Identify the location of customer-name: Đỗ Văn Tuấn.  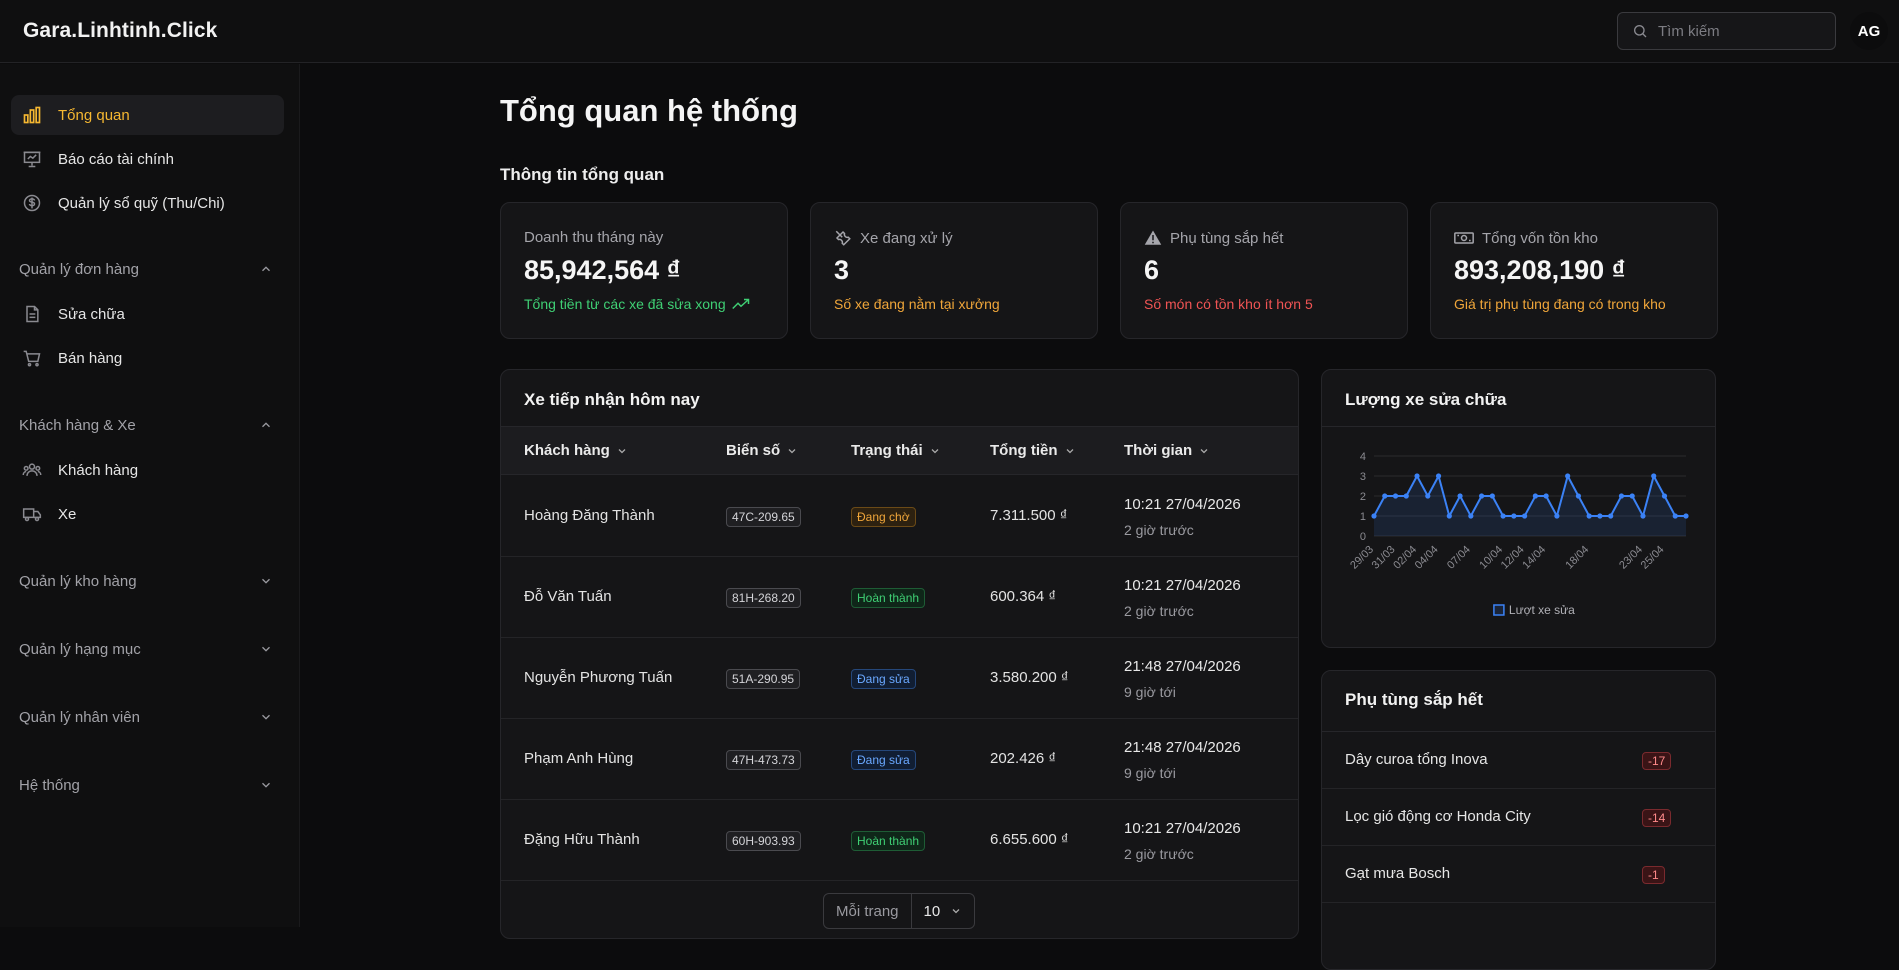
(568, 596).